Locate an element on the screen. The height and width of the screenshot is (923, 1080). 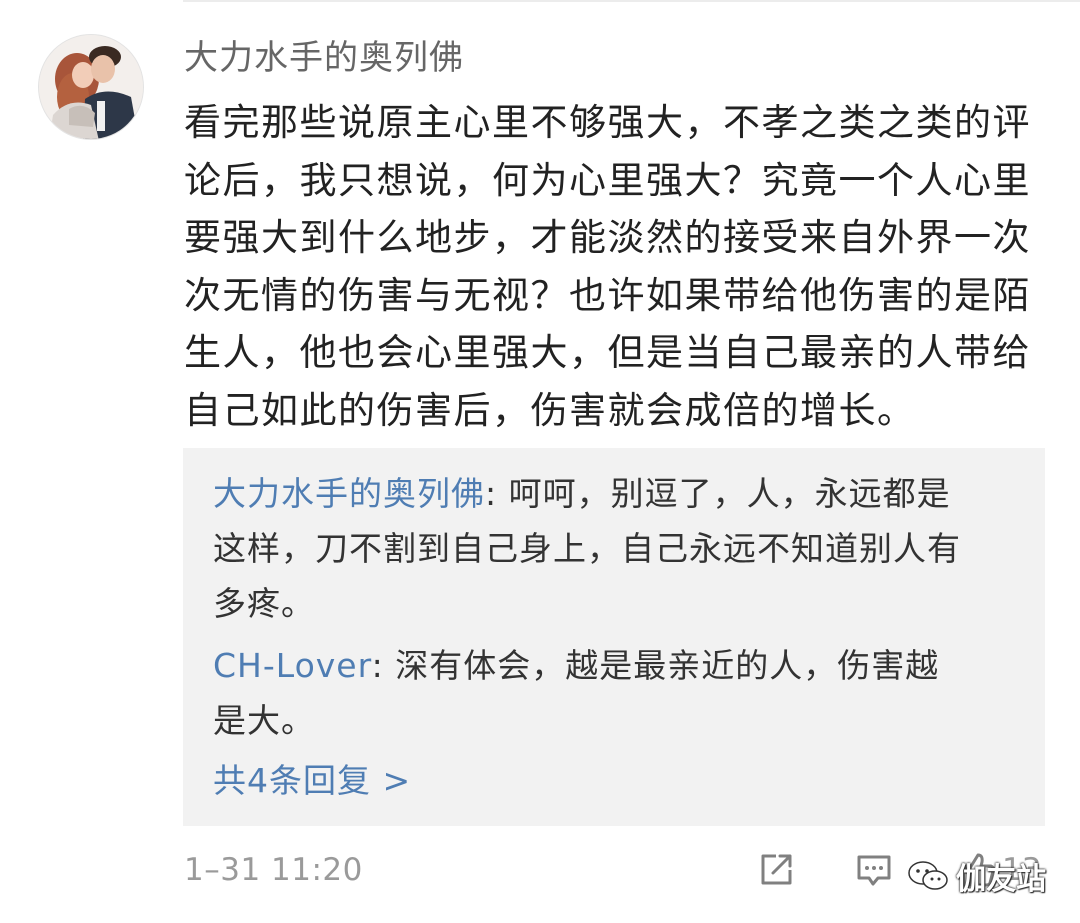
watermark: 伽友站 is located at coordinates (976, 876).